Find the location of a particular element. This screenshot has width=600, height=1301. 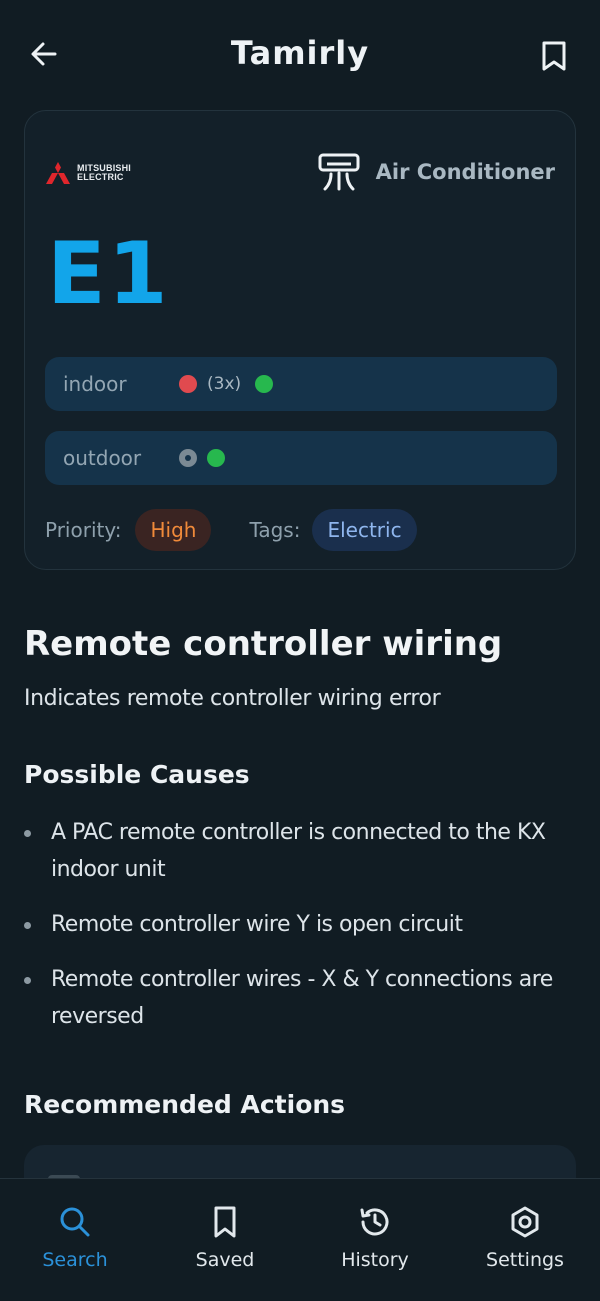

appliance-type: Air Conditioner is located at coordinates (436, 172).